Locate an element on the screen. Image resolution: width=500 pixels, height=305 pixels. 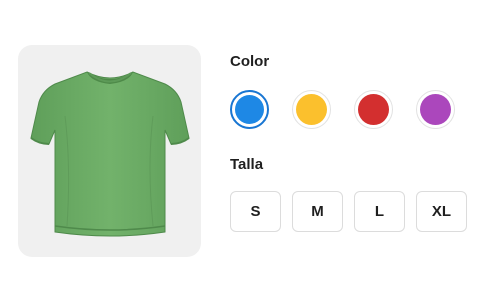
size-button-xl: XL is located at coordinates (441, 211).